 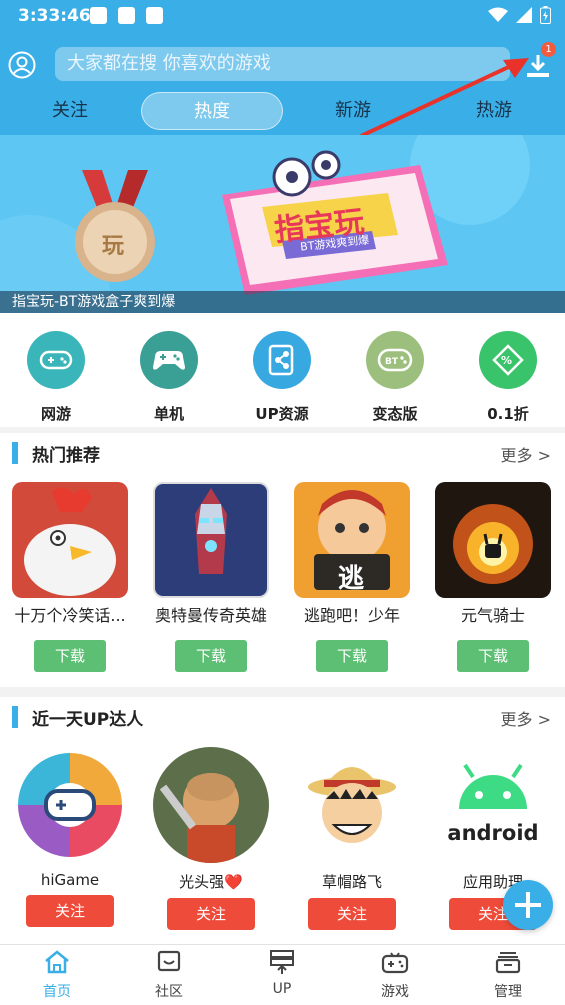 I want to click on game-card: 逃 逃跑吧！少年 下载, so click(x=352, y=577).